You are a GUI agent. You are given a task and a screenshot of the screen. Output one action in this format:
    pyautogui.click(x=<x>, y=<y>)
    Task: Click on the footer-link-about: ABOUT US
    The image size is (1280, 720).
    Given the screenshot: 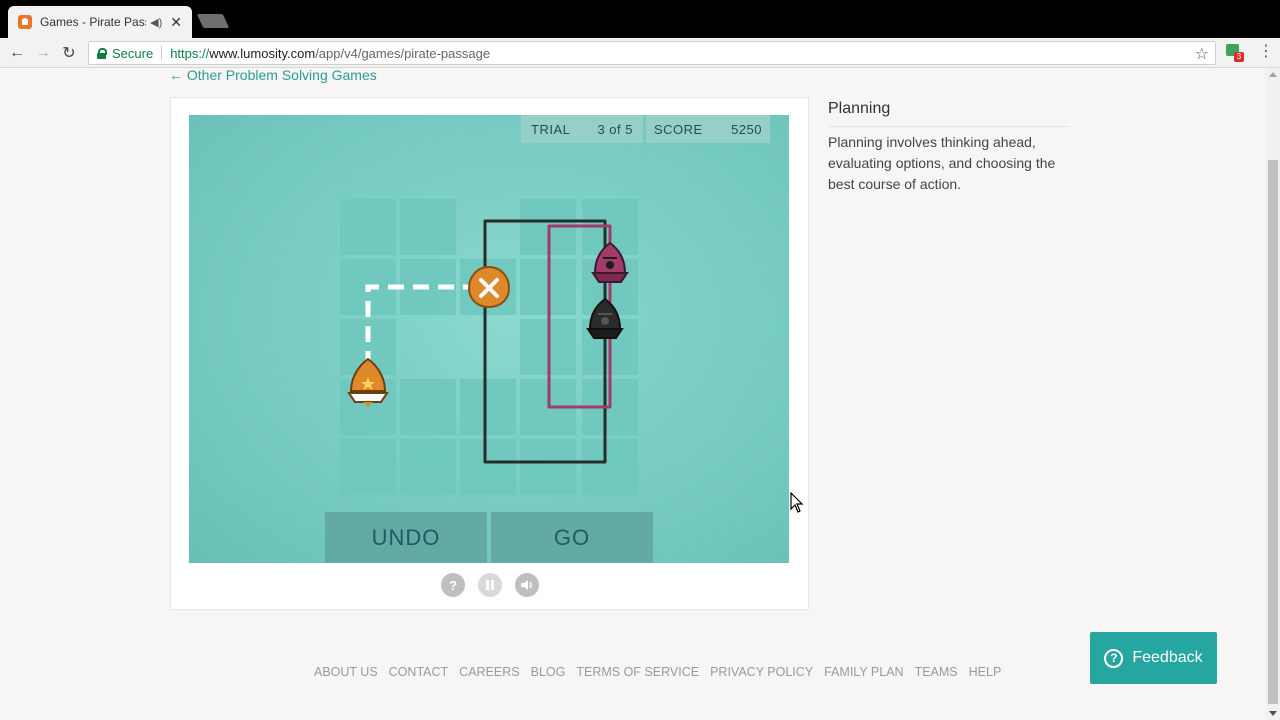 What is the action you would take?
    pyautogui.click(x=346, y=672)
    